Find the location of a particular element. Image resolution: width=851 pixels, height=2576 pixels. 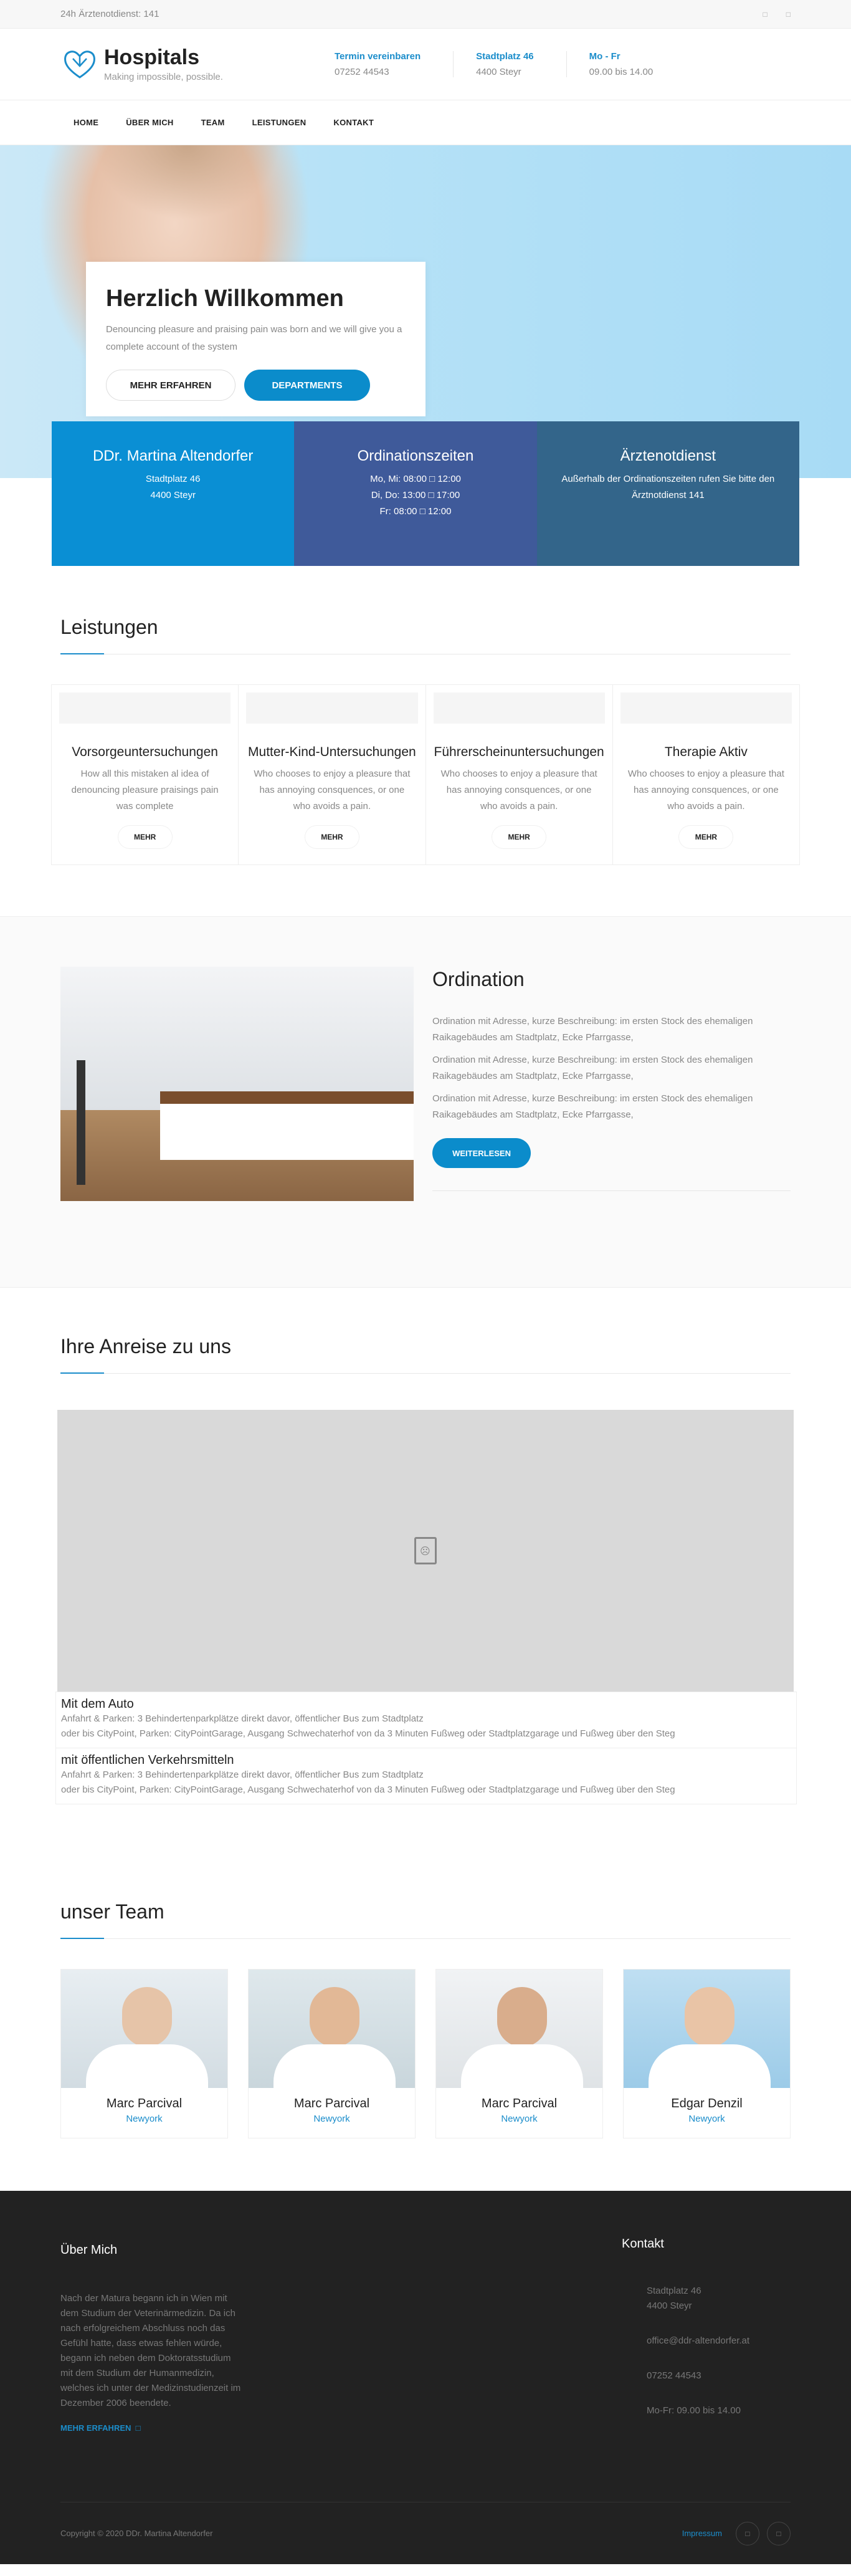

anreise-title: Ihre Anreise zu uns is located at coordinates (425, 1355).